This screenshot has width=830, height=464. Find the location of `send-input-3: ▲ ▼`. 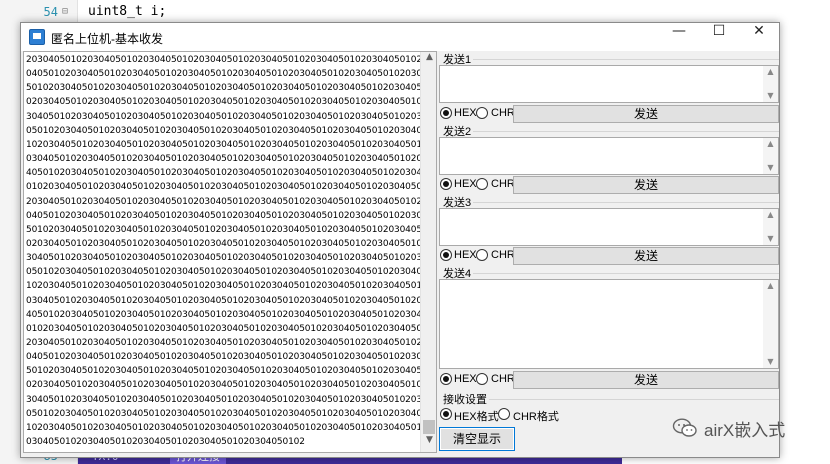

send-input-3: ▲ ▼ is located at coordinates (609, 227).